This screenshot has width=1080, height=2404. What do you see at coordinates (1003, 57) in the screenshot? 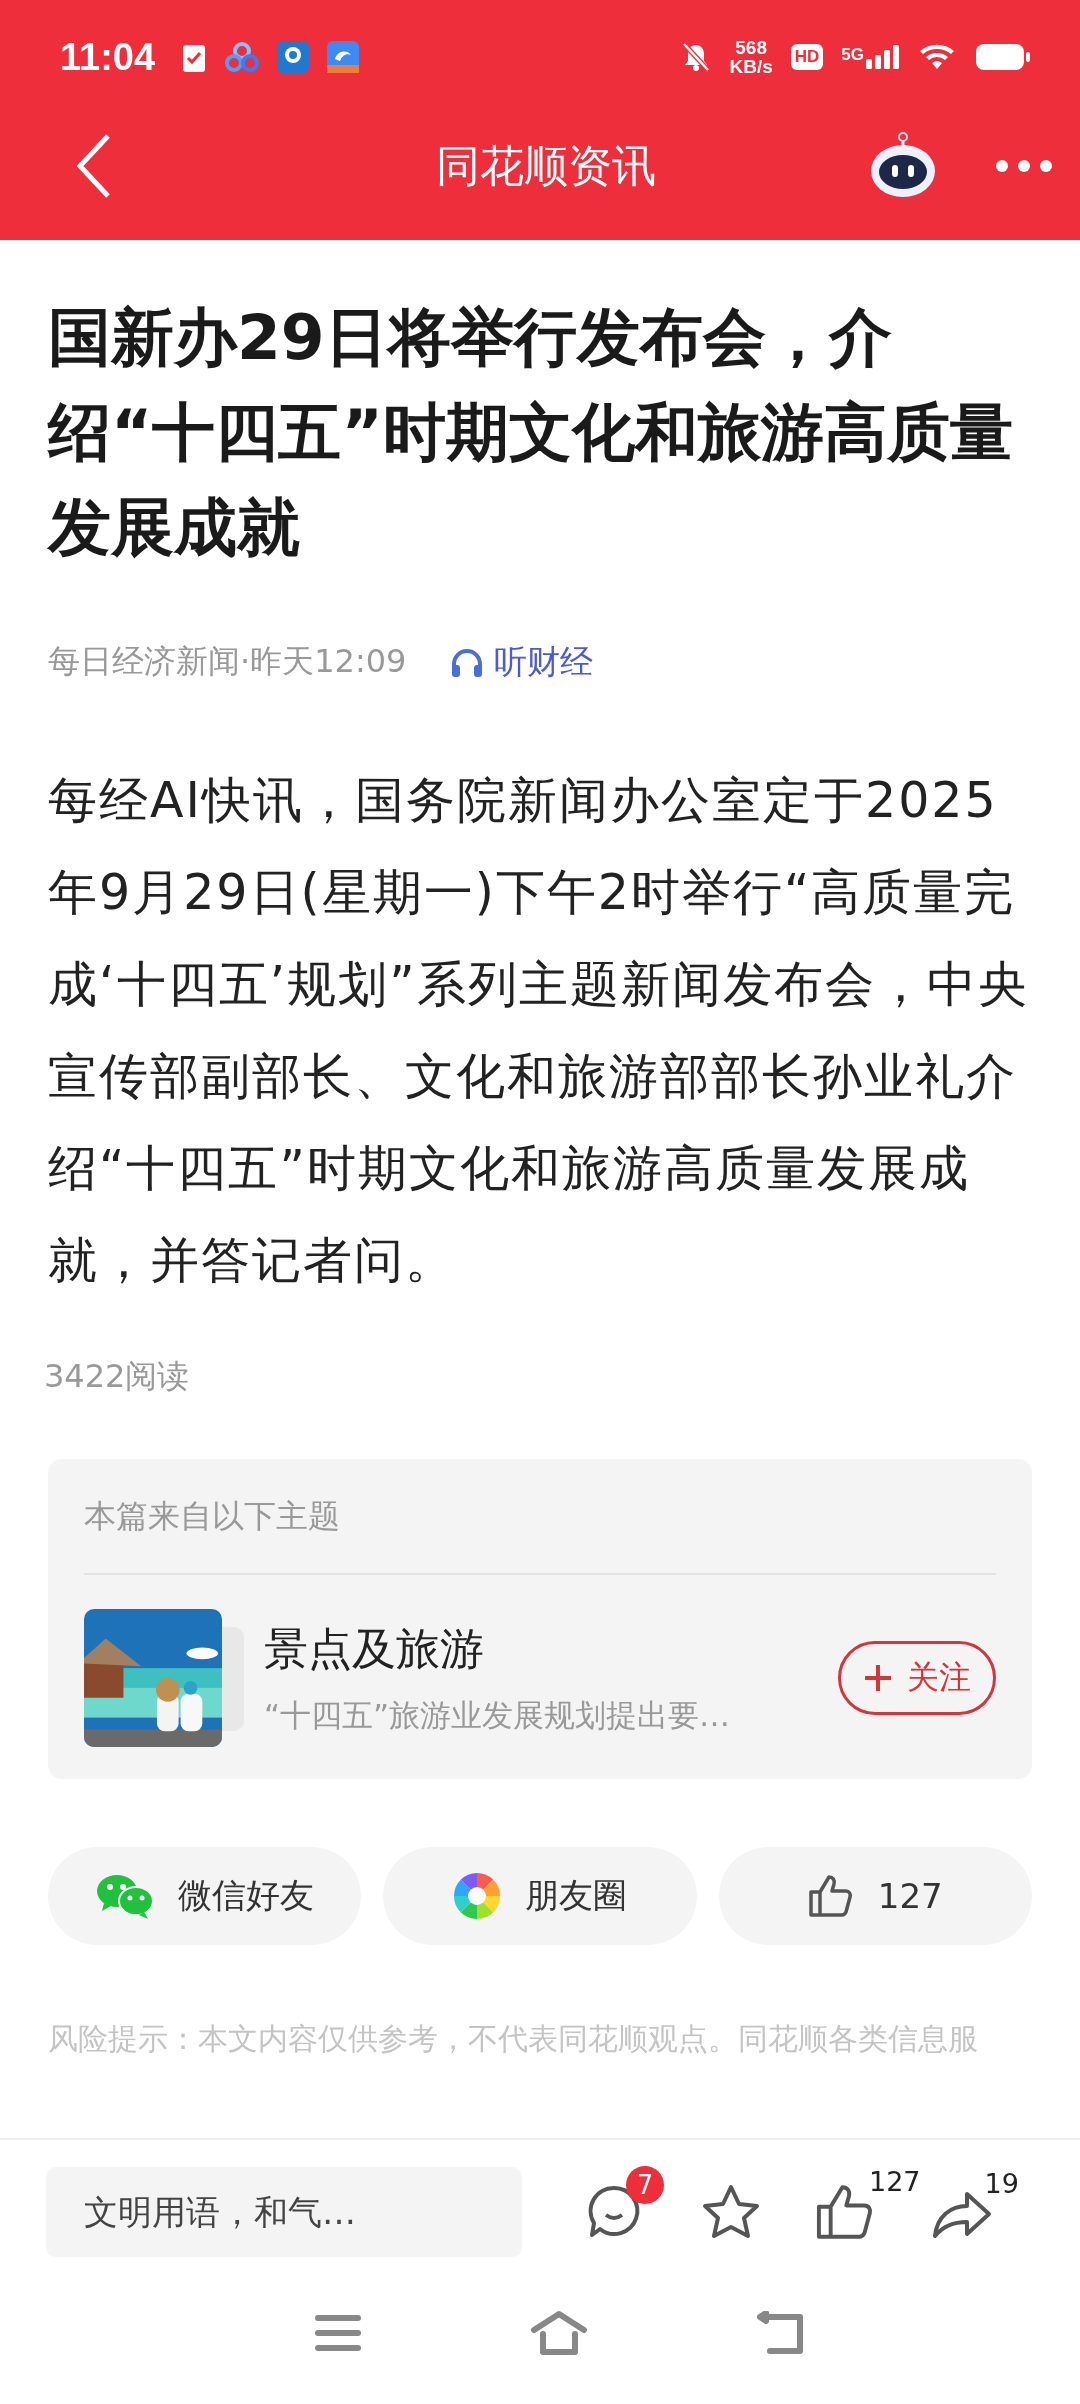
I see `battery-icon` at bounding box center [1003, 57].